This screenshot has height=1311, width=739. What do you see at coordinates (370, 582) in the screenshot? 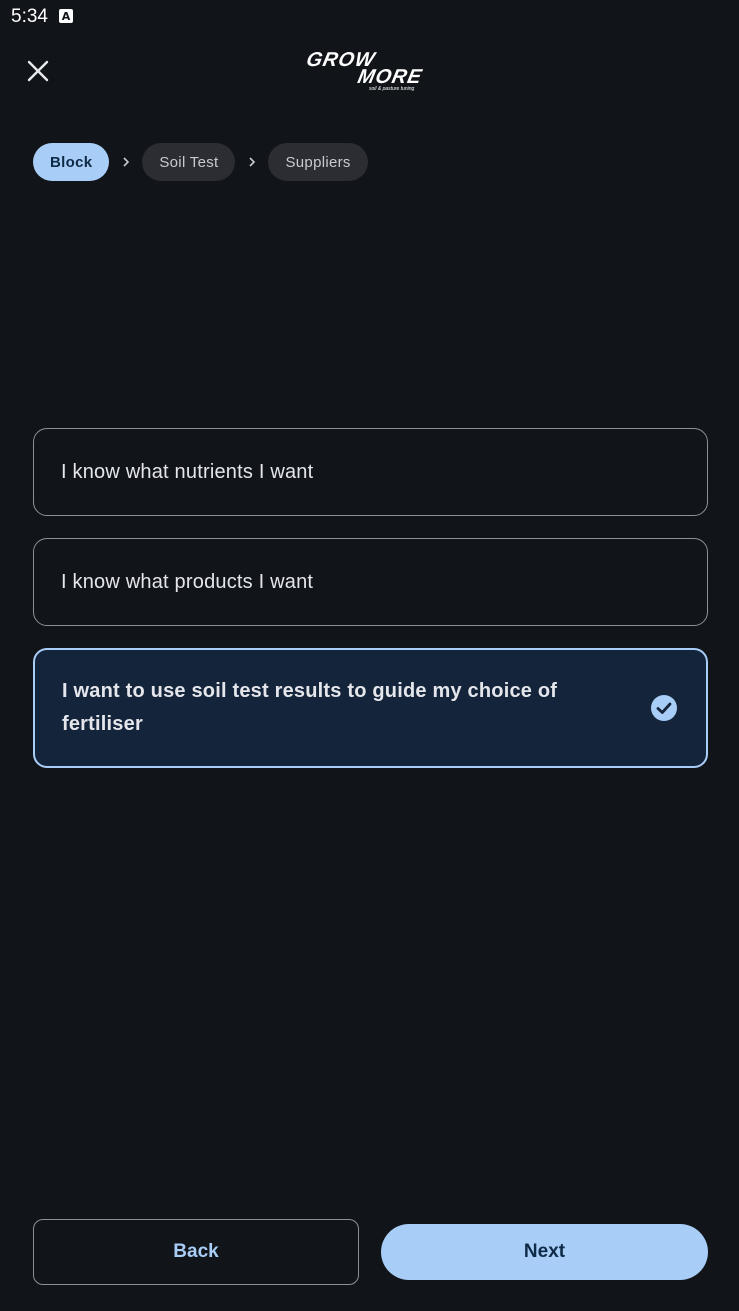
I see `option-products: I know what products I want` at bounding box center [370, 582].